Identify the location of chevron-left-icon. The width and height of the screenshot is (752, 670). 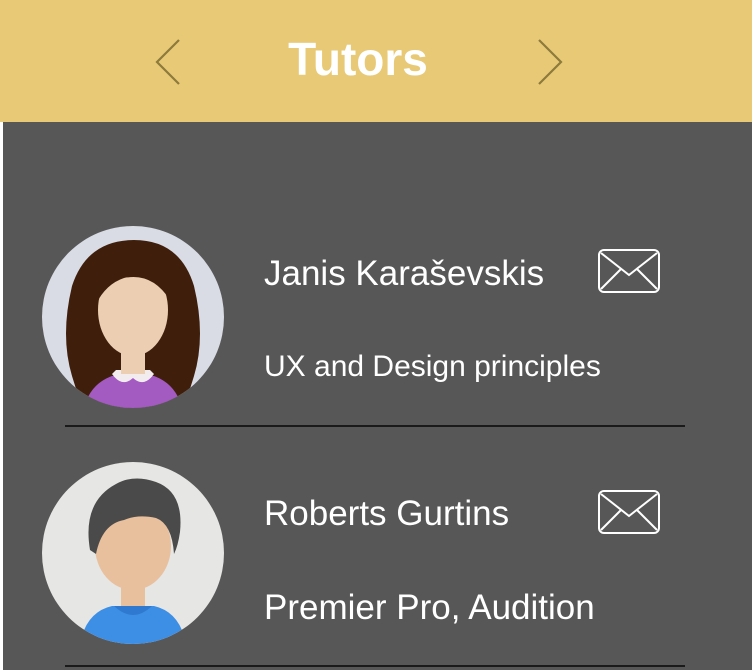
(167, 62).